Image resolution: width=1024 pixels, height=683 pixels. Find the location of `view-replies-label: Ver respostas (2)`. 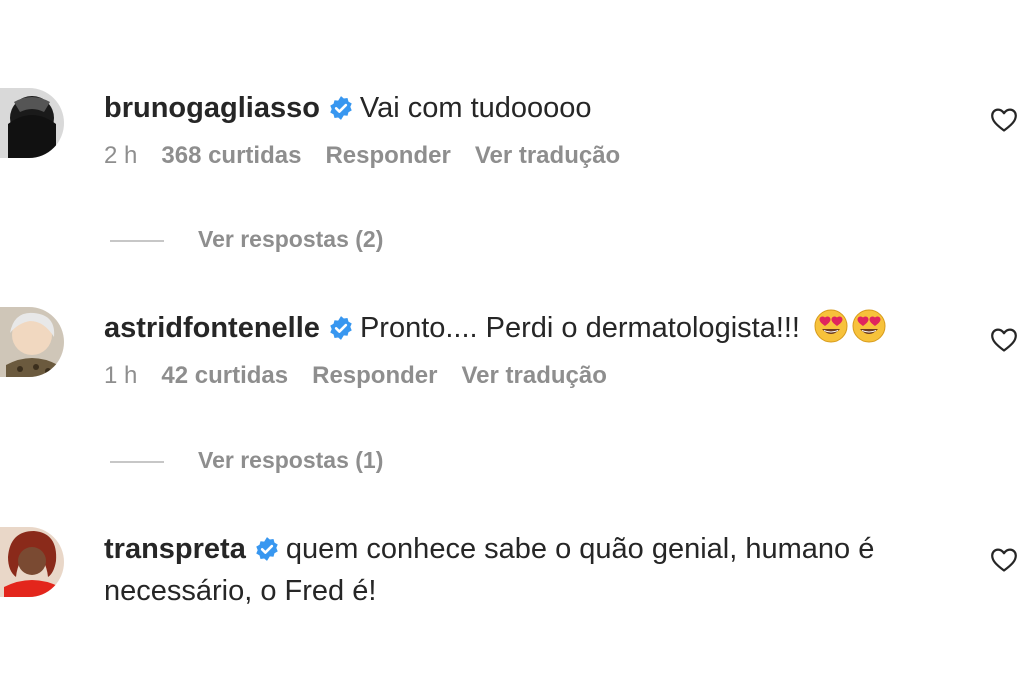

view-replies-label: Ver respostas (2) is located at coordinates (291, 239).